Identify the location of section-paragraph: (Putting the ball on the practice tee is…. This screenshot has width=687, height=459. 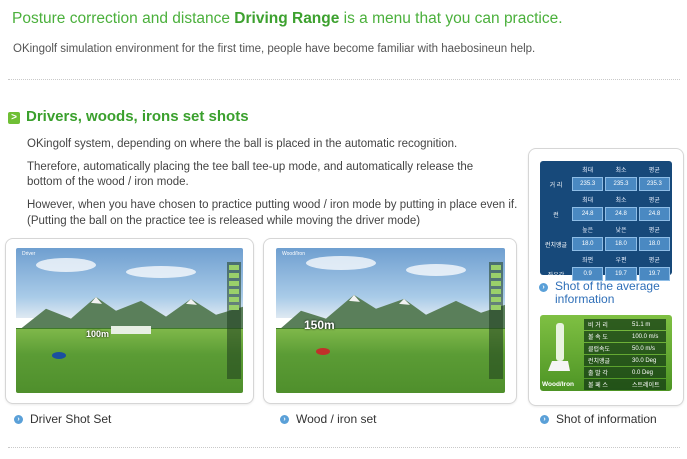
(224, 221).